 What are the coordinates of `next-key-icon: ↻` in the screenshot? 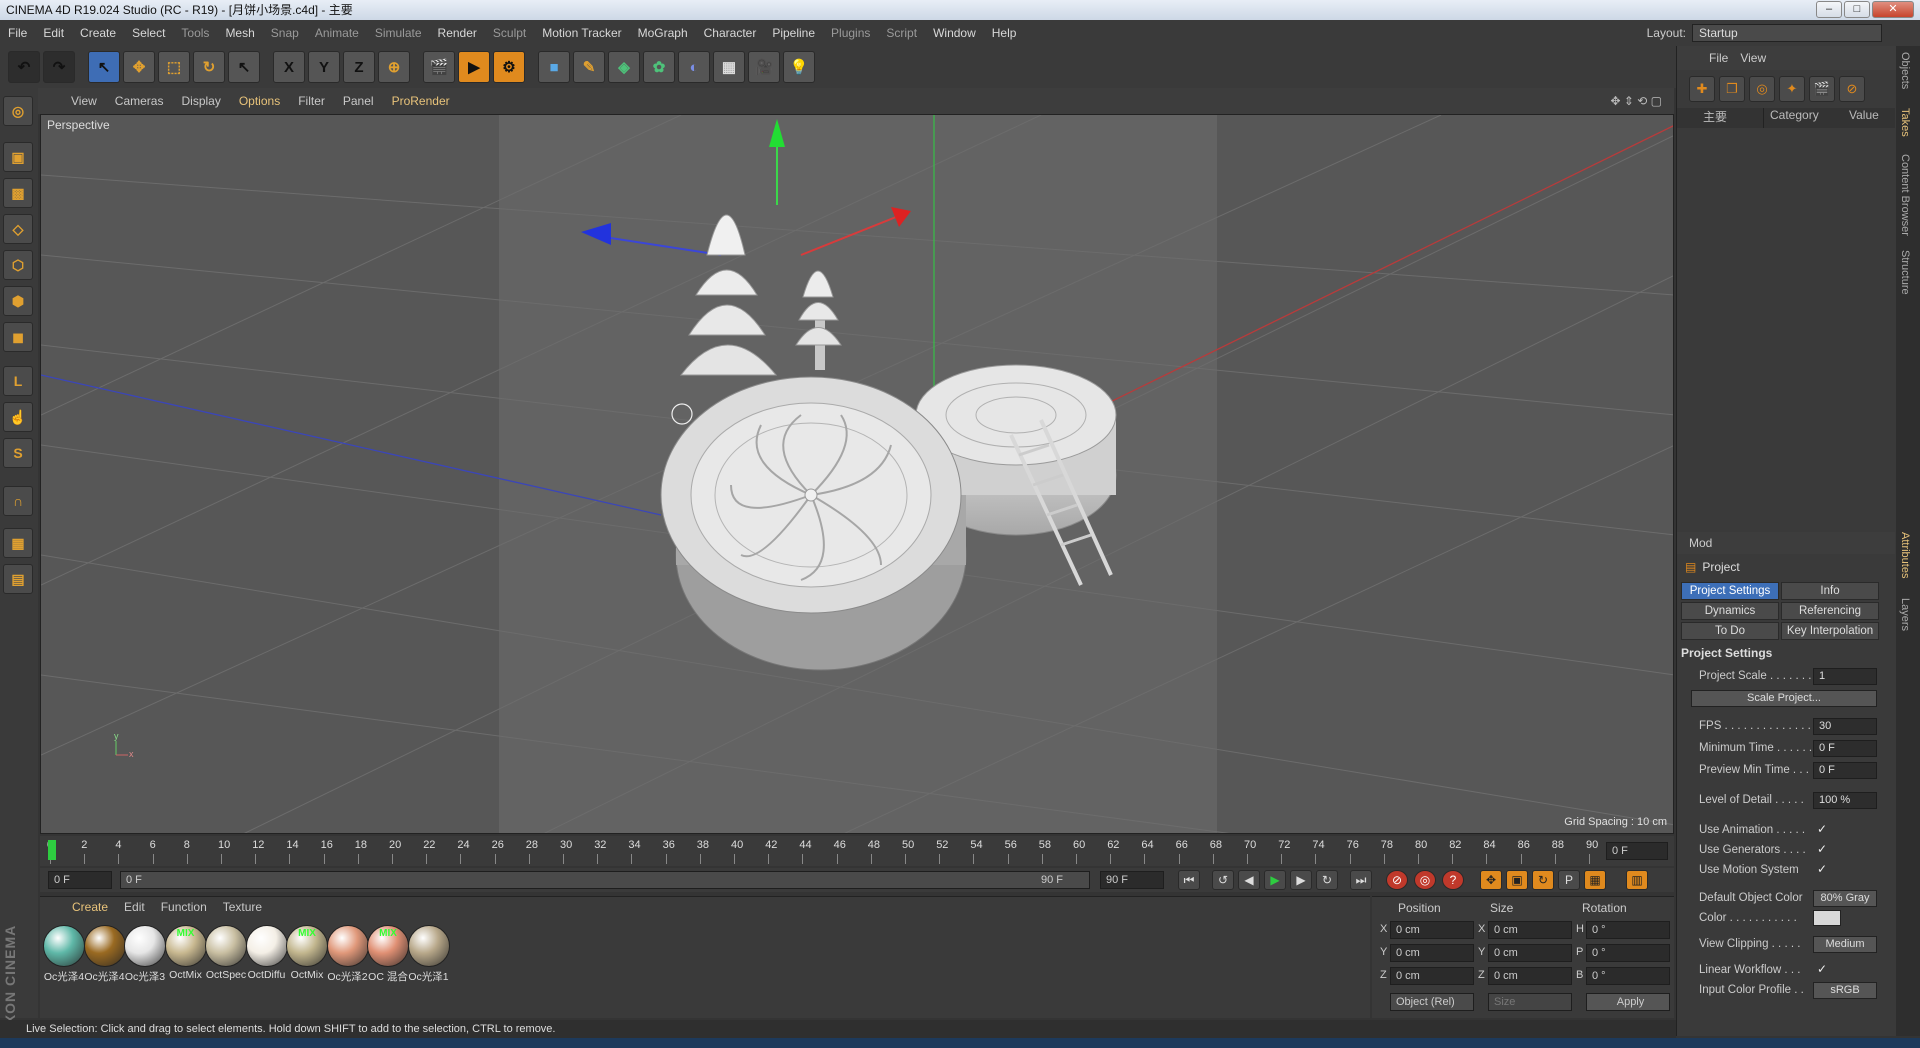 It's located at (1327, 880).